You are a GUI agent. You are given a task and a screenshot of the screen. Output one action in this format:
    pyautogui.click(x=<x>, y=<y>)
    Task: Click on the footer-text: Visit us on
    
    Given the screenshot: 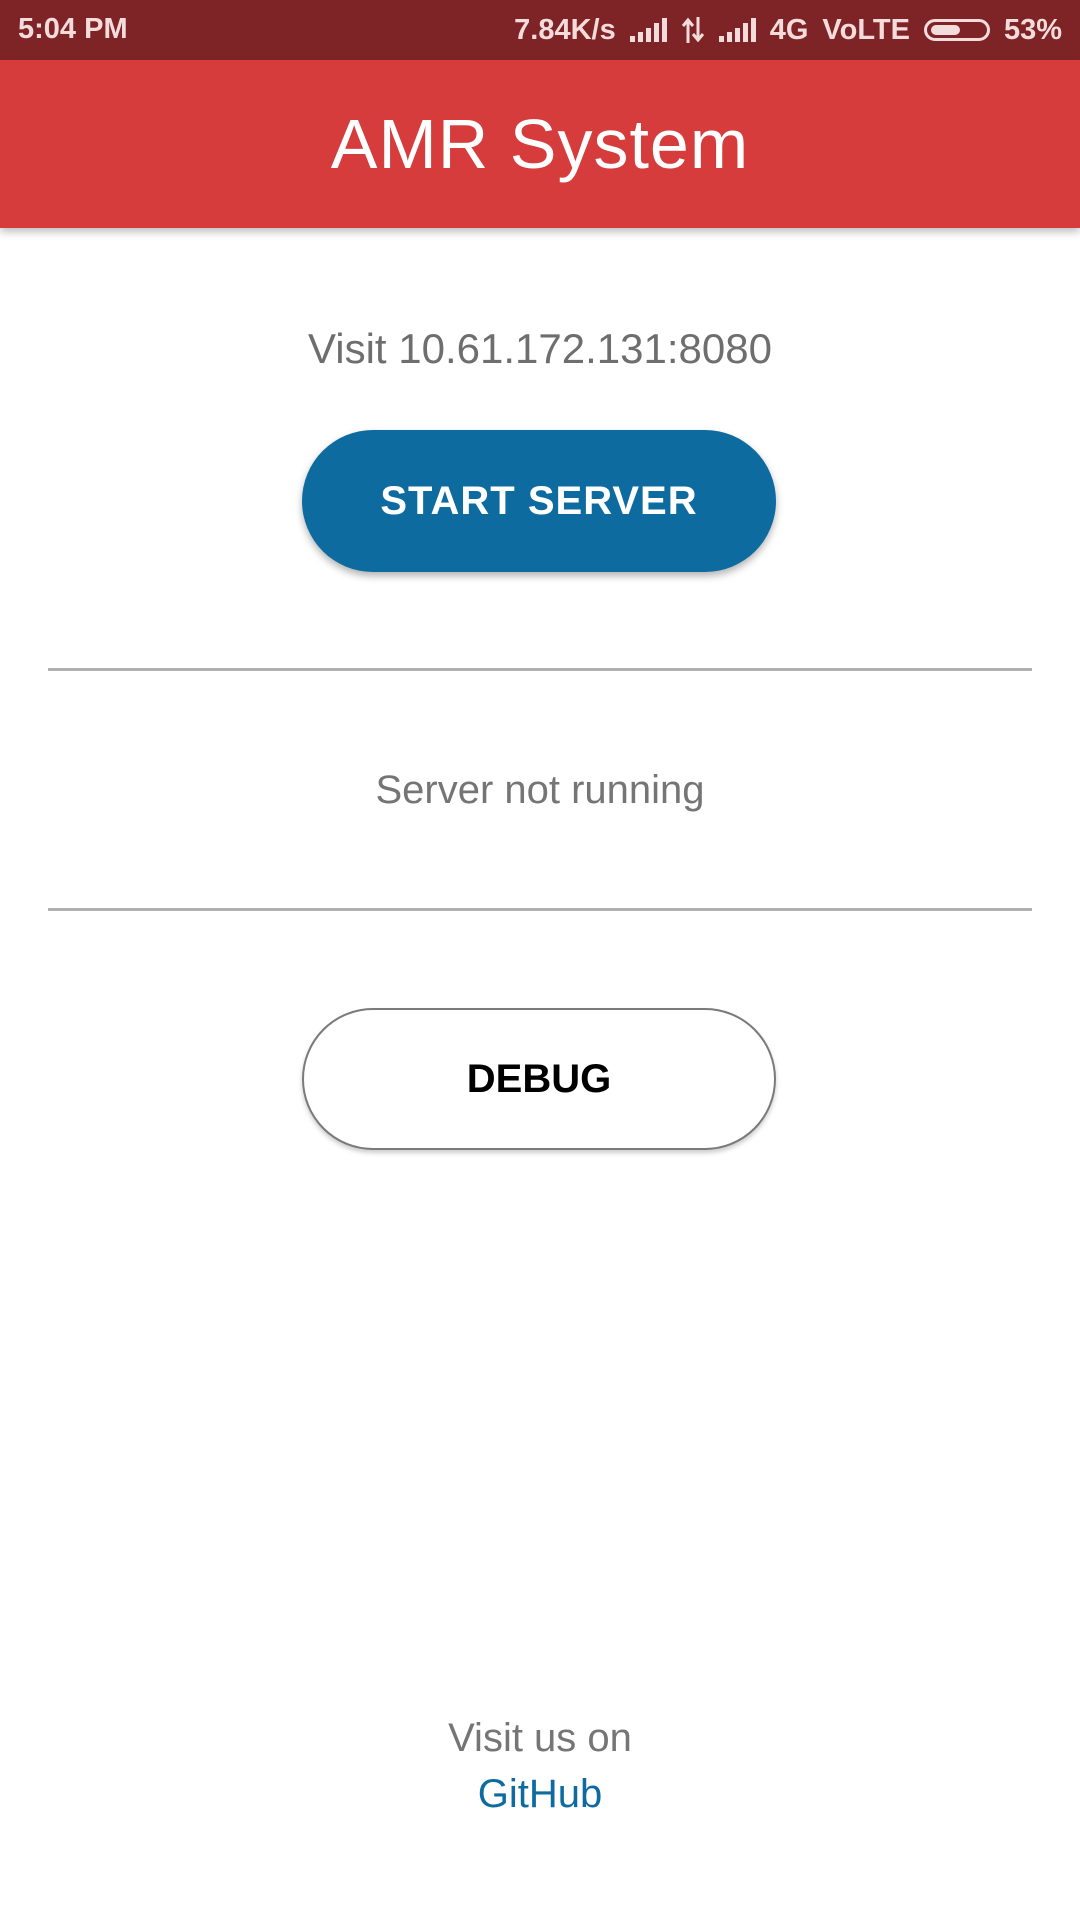 What is the action you would take?
    pyautogui.click(x=540, y=1738)
    